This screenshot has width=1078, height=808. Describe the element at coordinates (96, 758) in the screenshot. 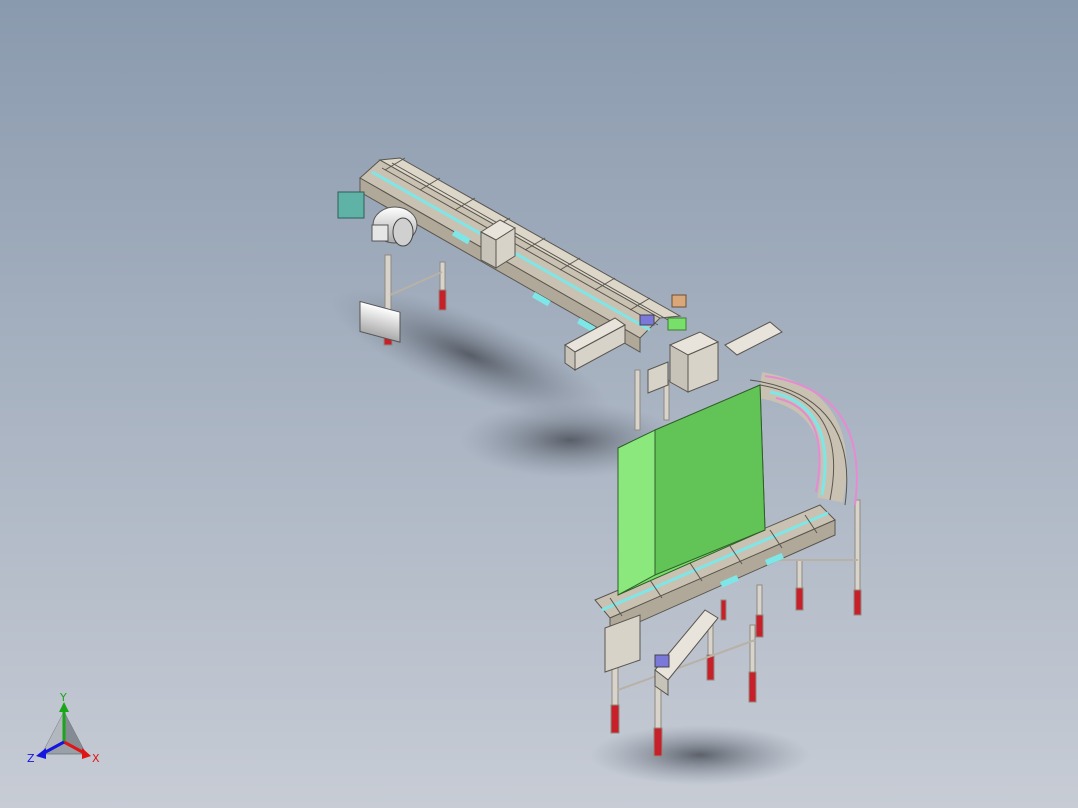

I see `x-axis-label: X` at that location.